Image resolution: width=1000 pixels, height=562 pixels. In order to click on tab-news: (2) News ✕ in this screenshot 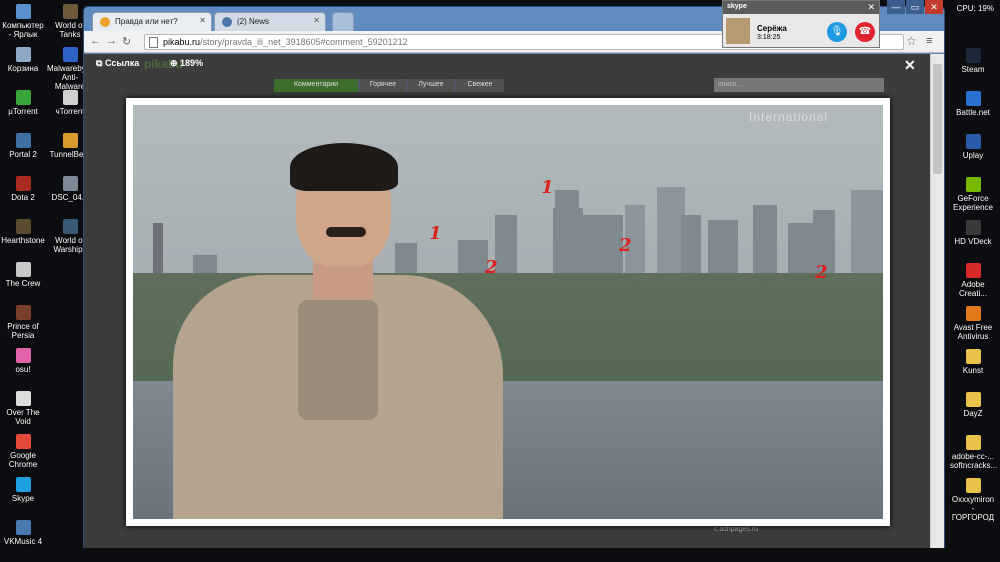, I will do `click(270, 21)`.